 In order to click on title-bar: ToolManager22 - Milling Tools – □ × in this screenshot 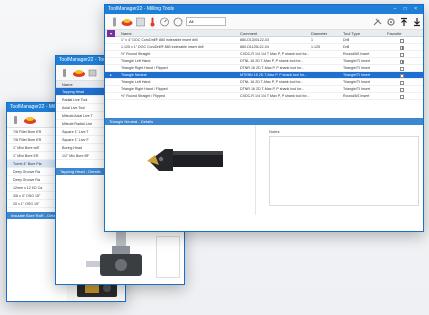, I will do `click(264, 9)`.